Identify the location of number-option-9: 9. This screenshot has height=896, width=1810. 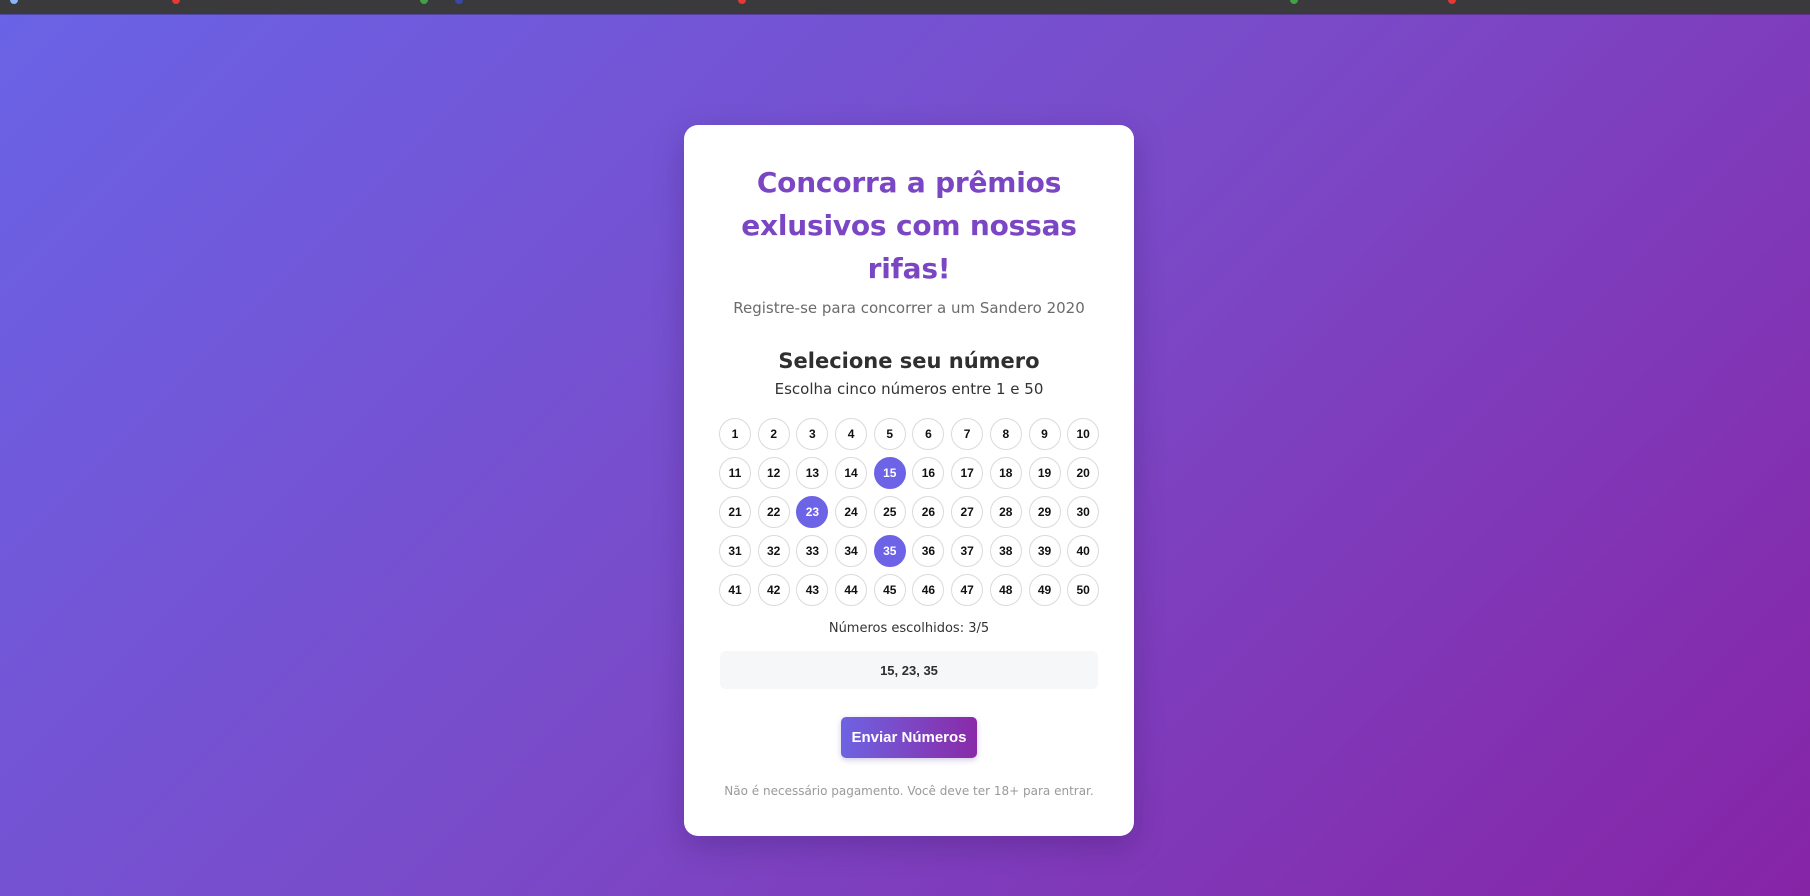
(1044, 434).